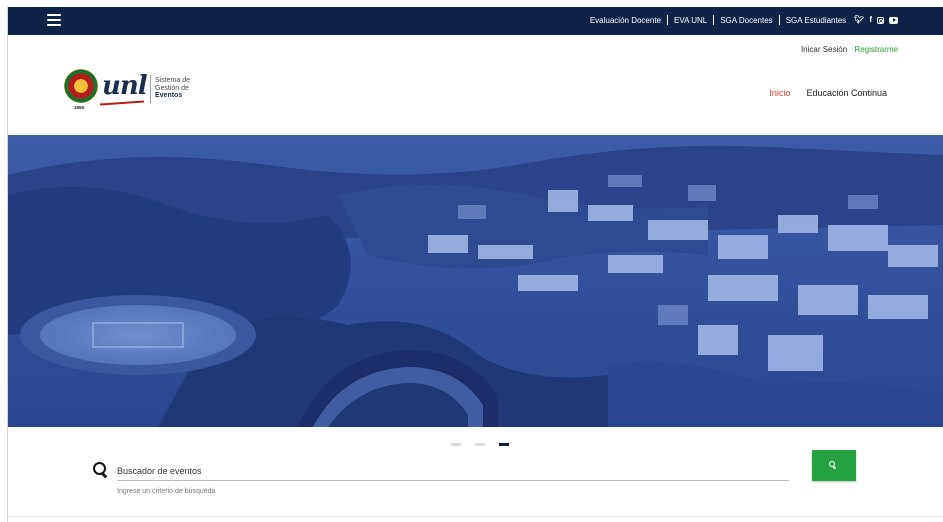 Image resolution: width=943 pixels, height=522 pixels. Describe the element at coordinates (150, 89) in the screenshot. I see `logo-divider` at that location.